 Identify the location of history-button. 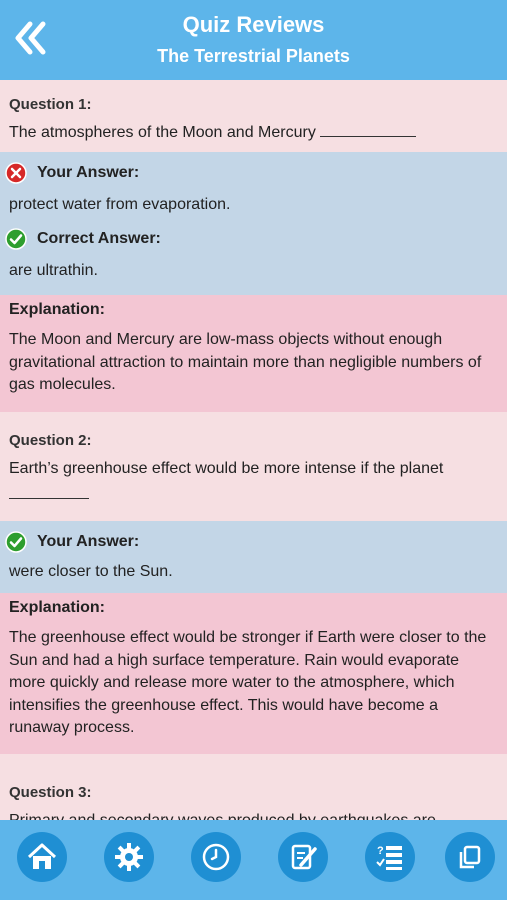
(216, 857).